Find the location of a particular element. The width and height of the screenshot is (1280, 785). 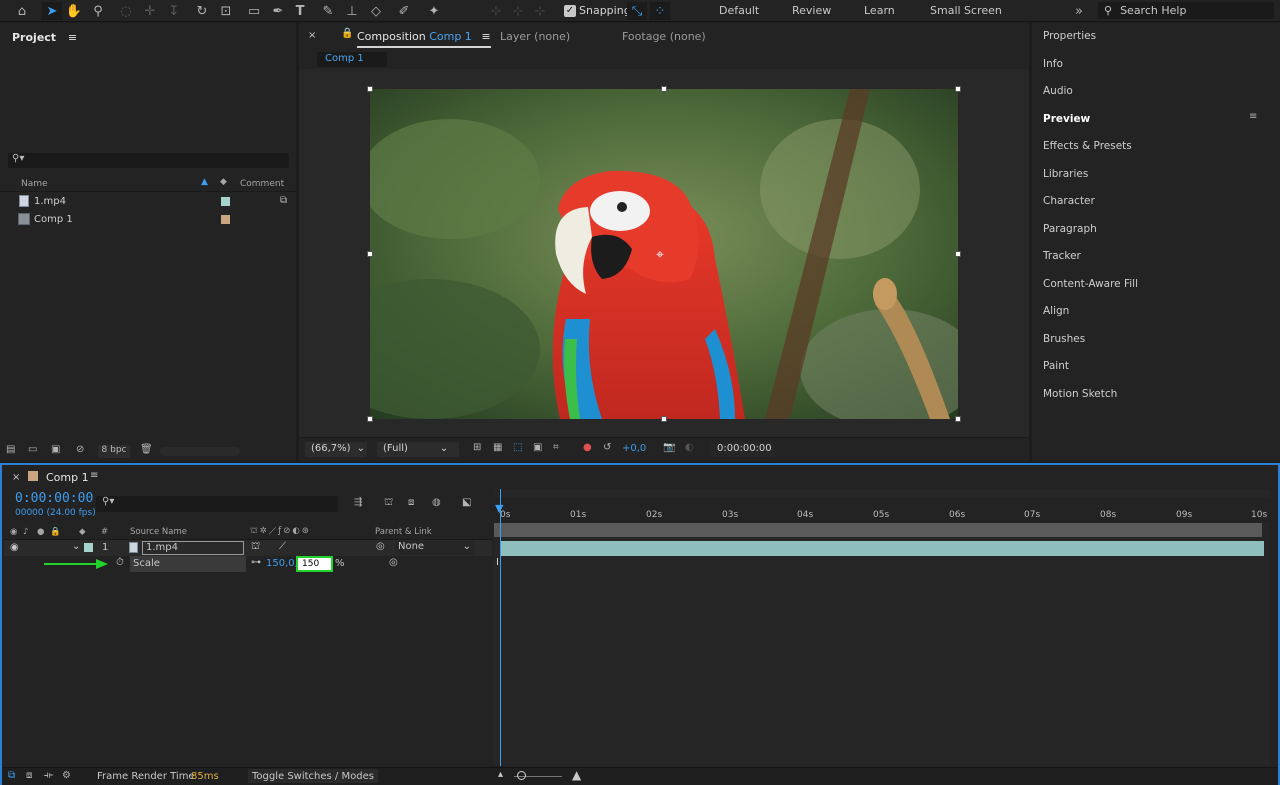

expand-chevron-icon: ⌄ is located at coordinates (76, 546).